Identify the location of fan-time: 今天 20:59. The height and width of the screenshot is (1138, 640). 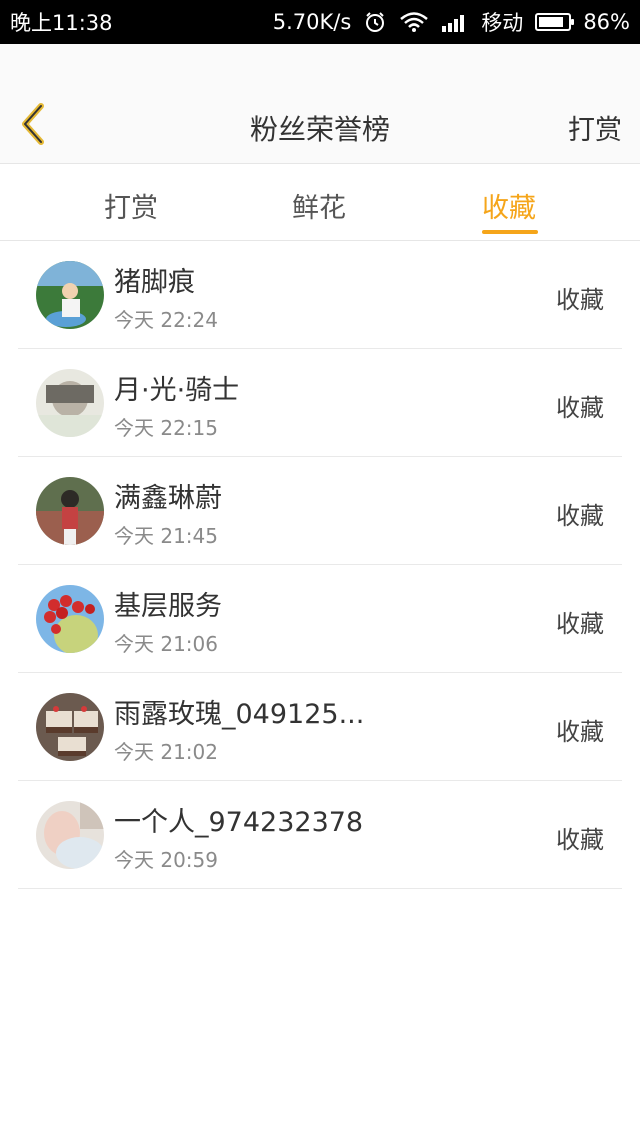
(166, 860).